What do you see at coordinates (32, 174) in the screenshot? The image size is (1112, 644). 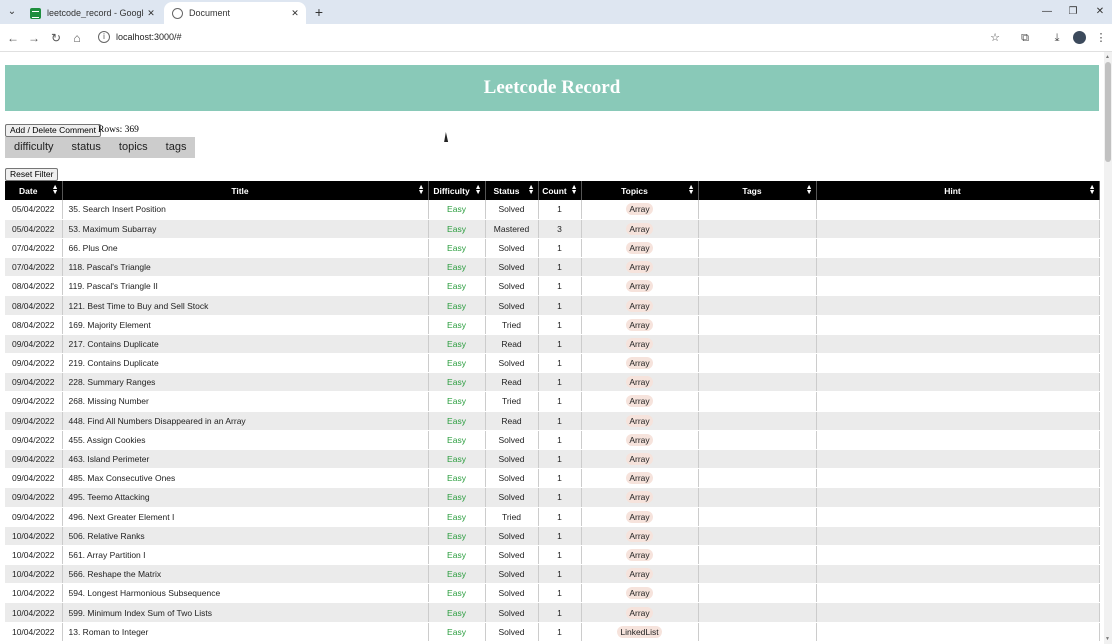 I see `reset-filter-button: Reset Filter` at bounding box center [32, 174].